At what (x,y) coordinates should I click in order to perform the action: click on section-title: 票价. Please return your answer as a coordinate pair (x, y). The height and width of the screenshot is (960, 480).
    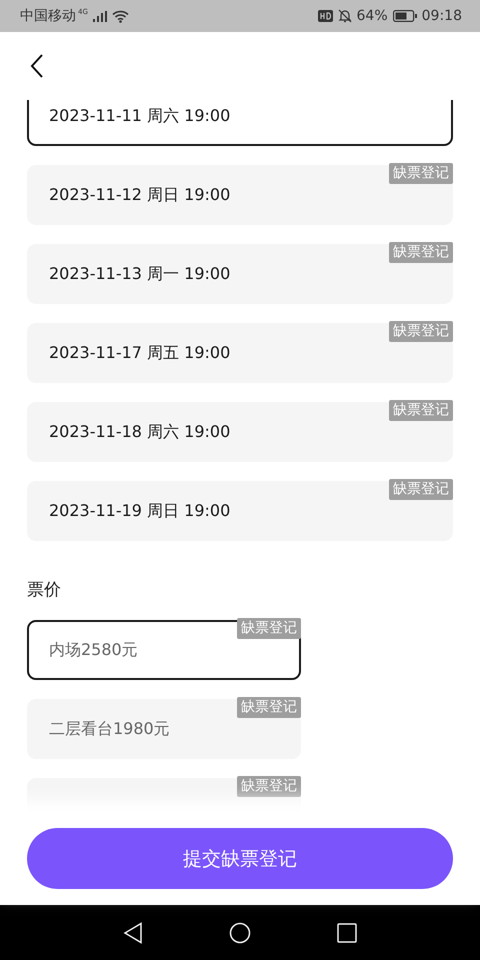
    Looking at the image, I should click on (44, 590).